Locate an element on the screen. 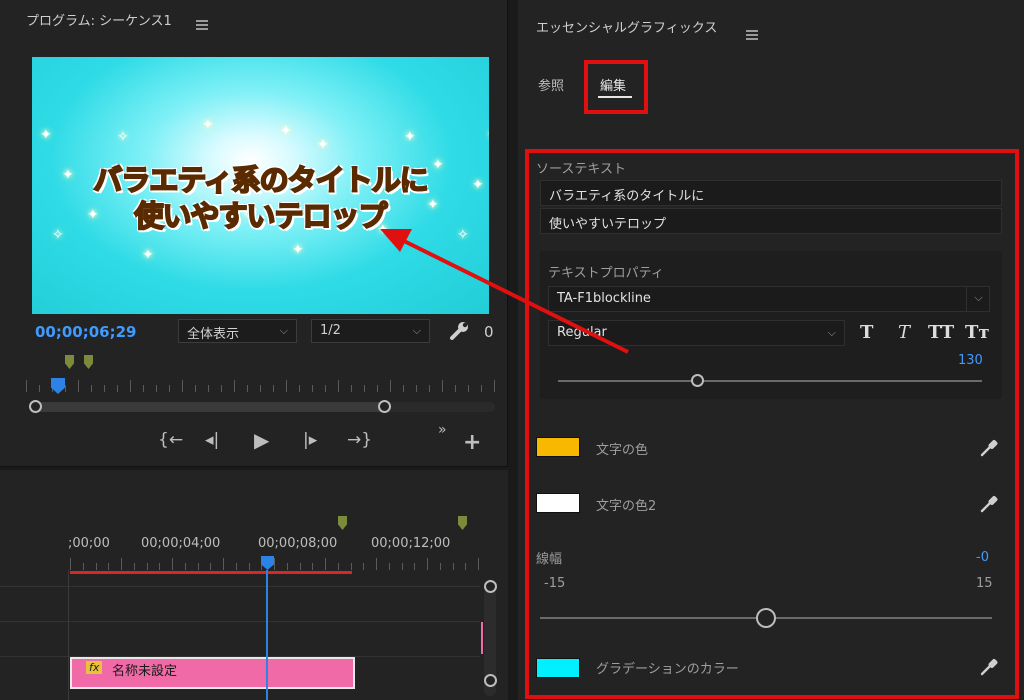  resolution-value: 1/2 is located at coordinates (330, 330).